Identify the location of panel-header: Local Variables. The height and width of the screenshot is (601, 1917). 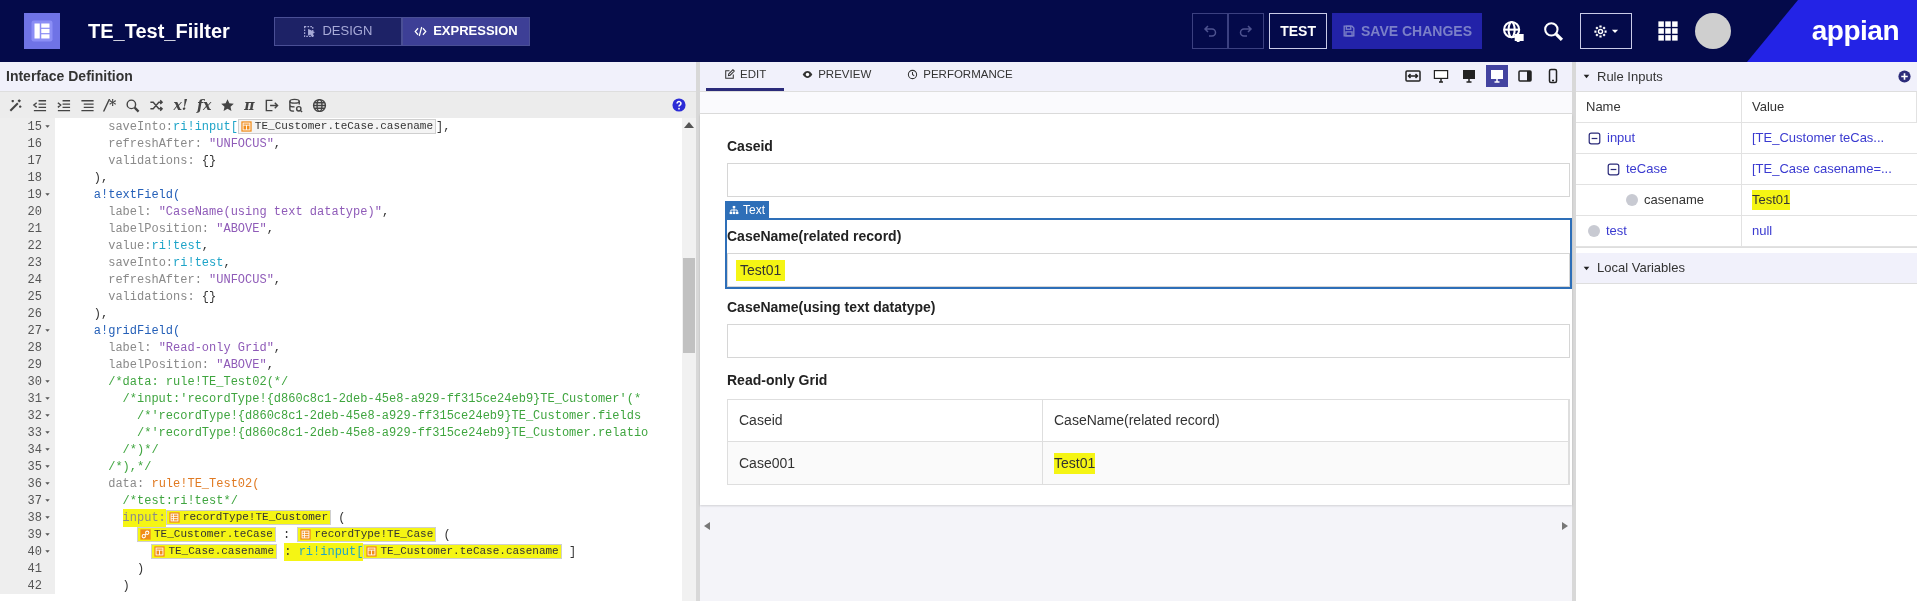
(1746, 268).